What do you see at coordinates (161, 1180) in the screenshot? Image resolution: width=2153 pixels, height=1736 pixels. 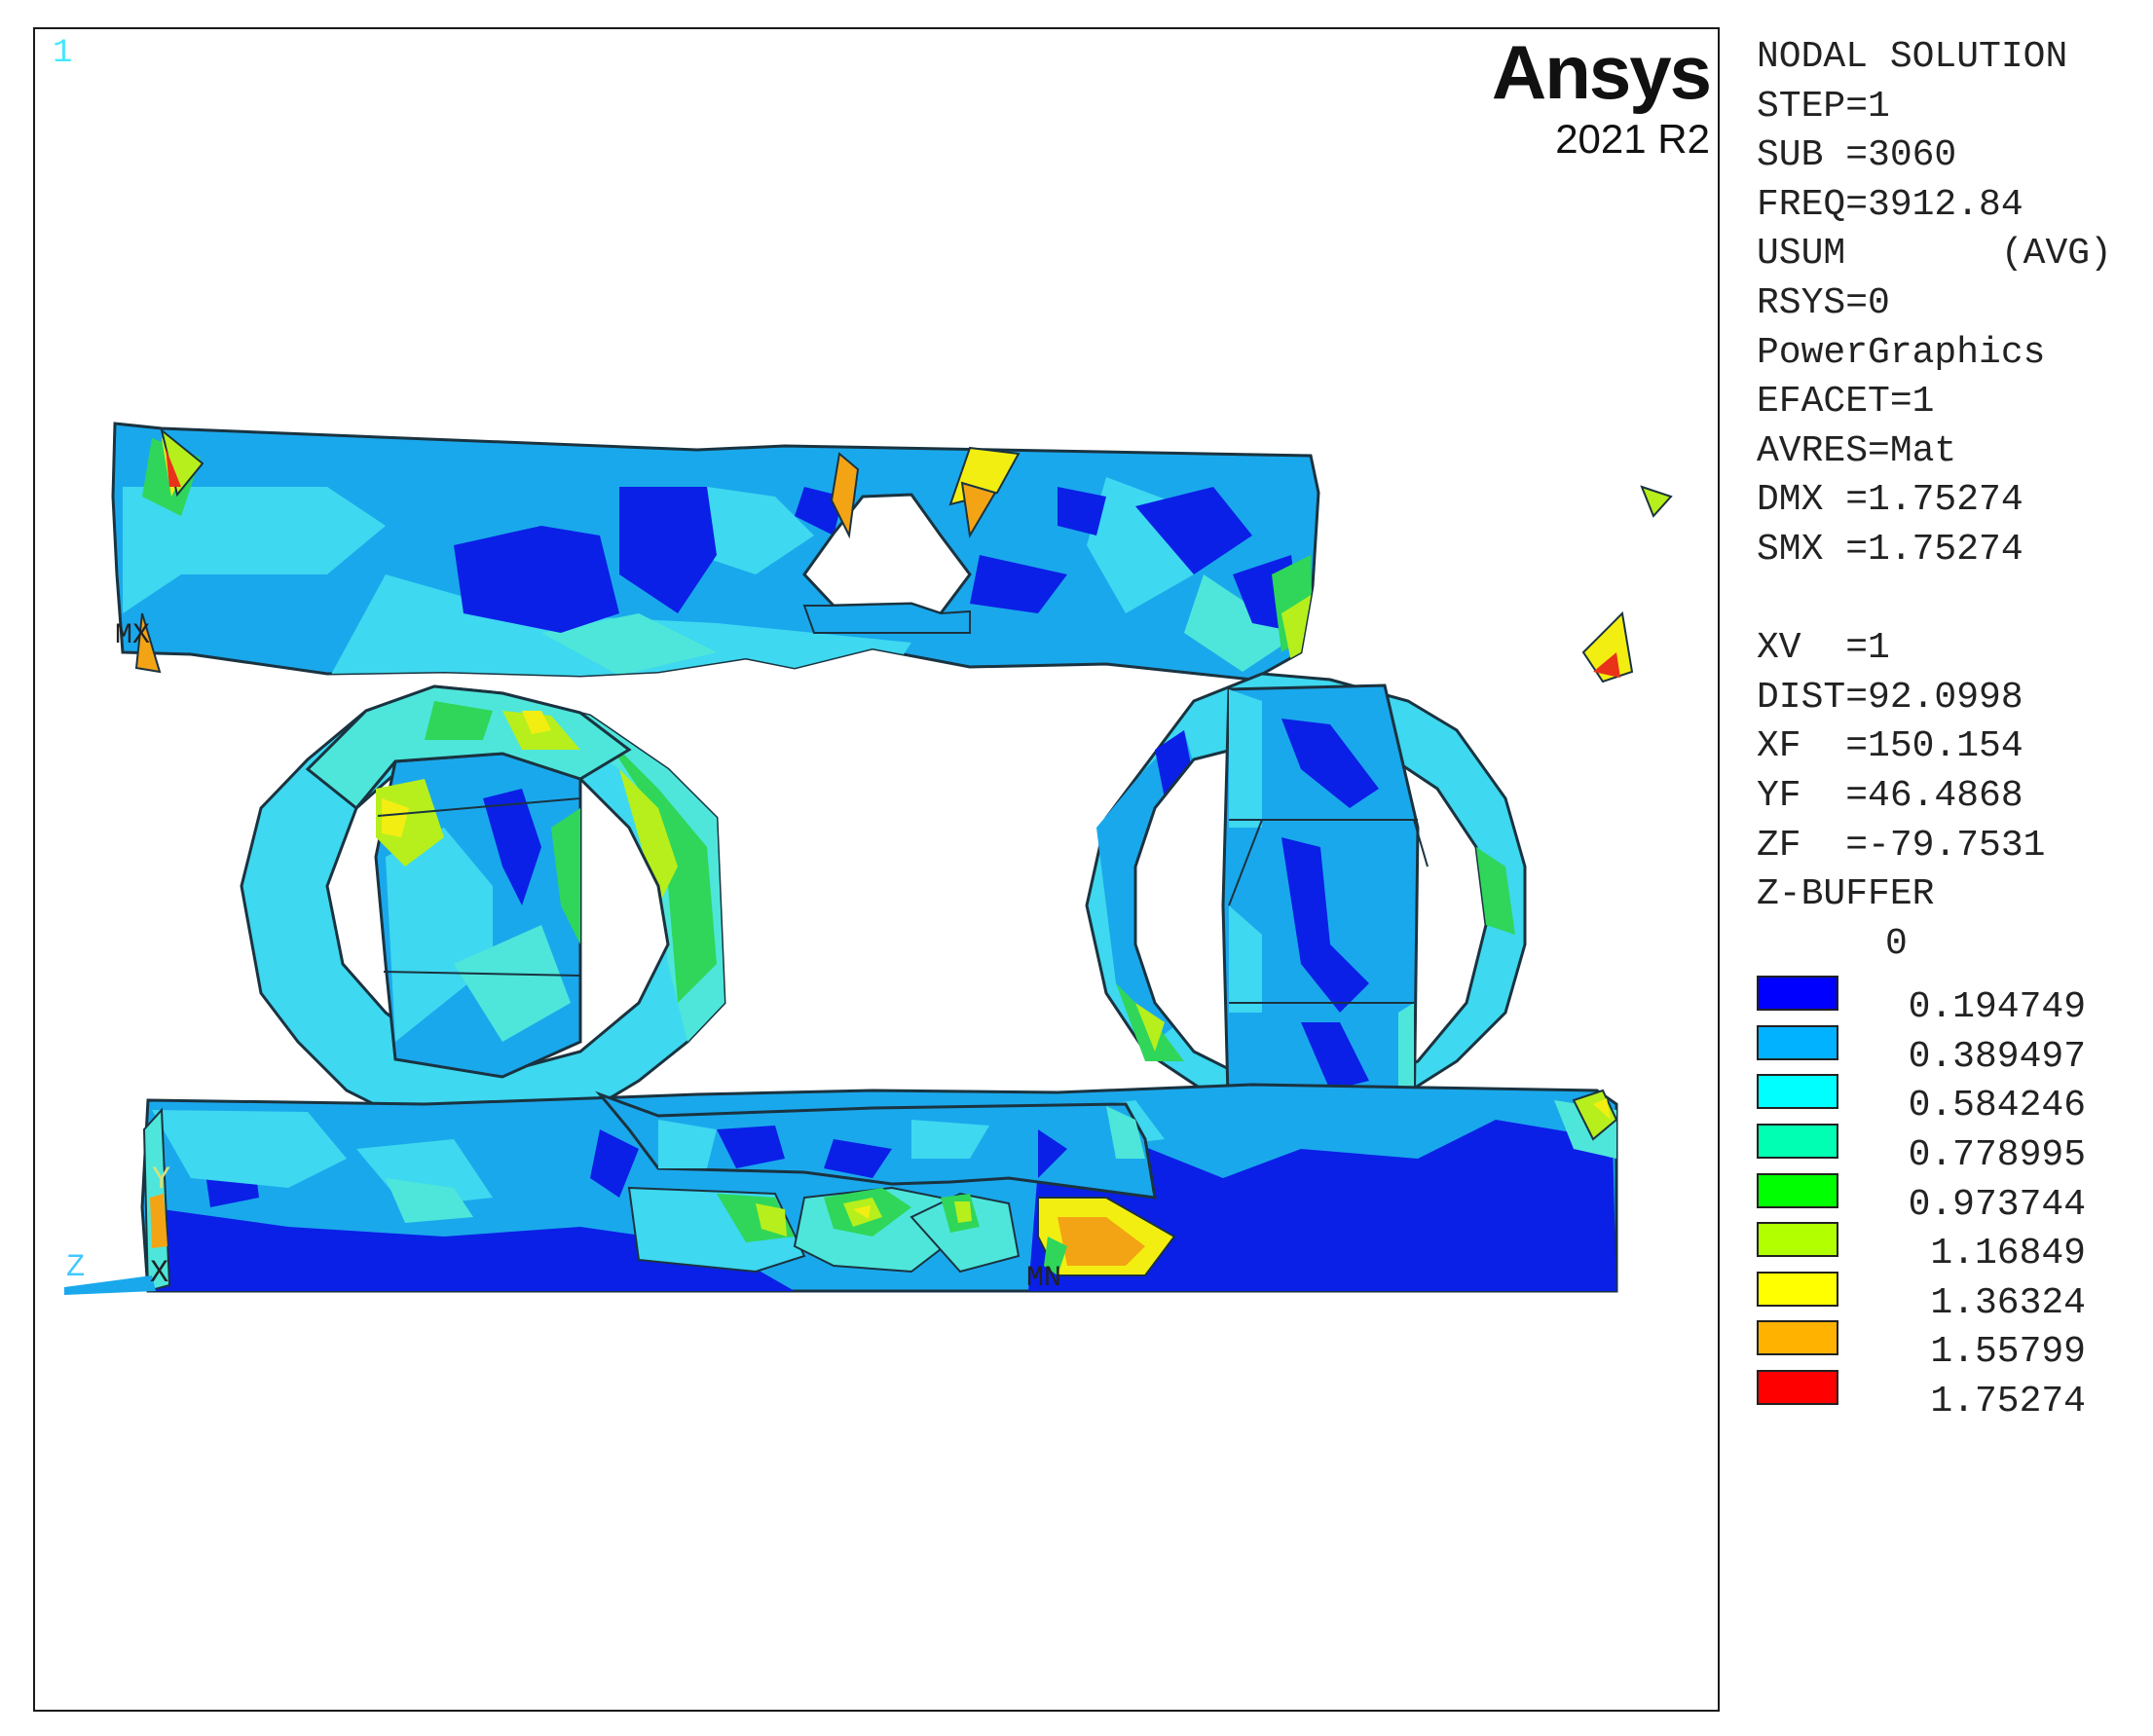 I see `triad-y-label: Y` at bounding box center [161, 1180].